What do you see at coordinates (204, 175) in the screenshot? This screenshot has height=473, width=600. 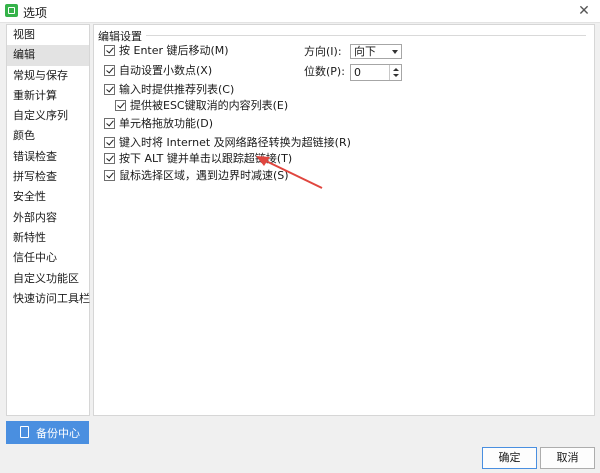 I see `option-label: 鼠标选择区域，遇到边界时减速(S)` at bounding box center [204, 175].